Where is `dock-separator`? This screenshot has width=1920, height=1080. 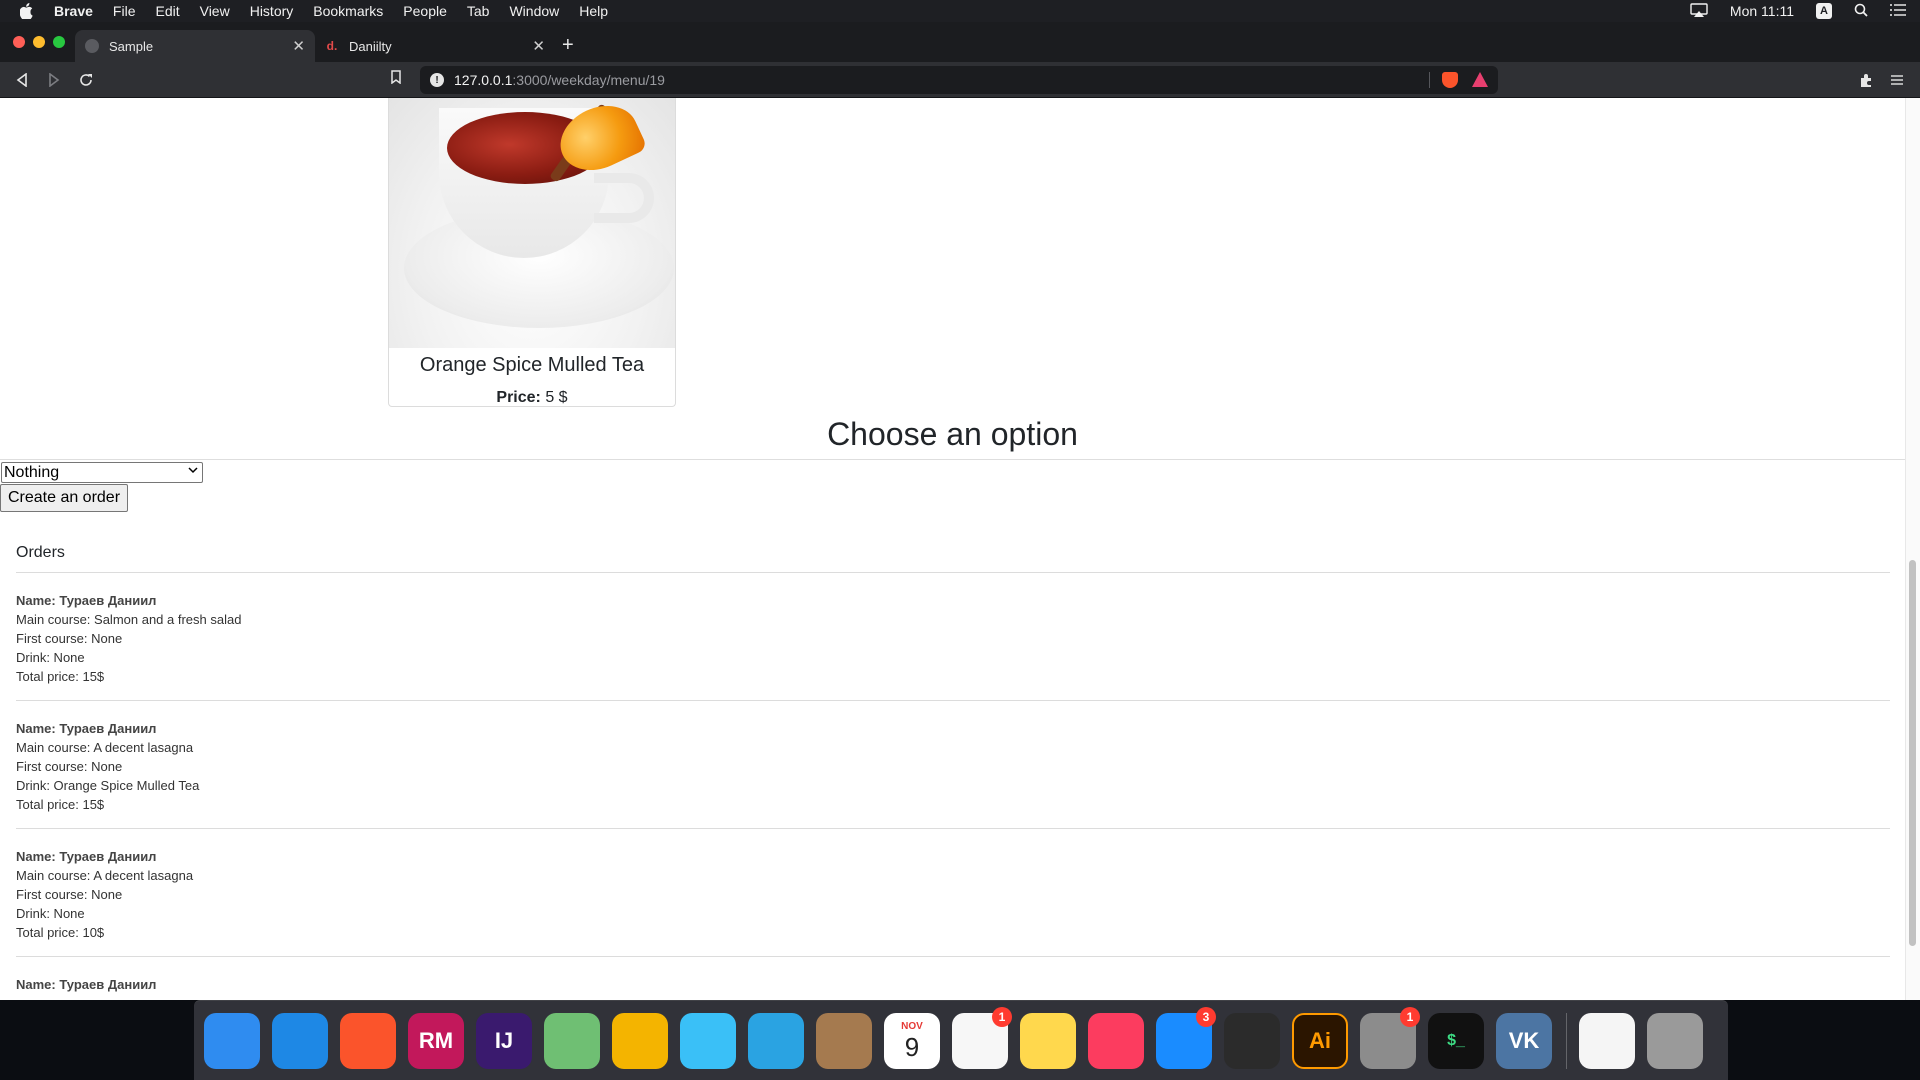
dock-separator is located at coordinates (1566, 1040).